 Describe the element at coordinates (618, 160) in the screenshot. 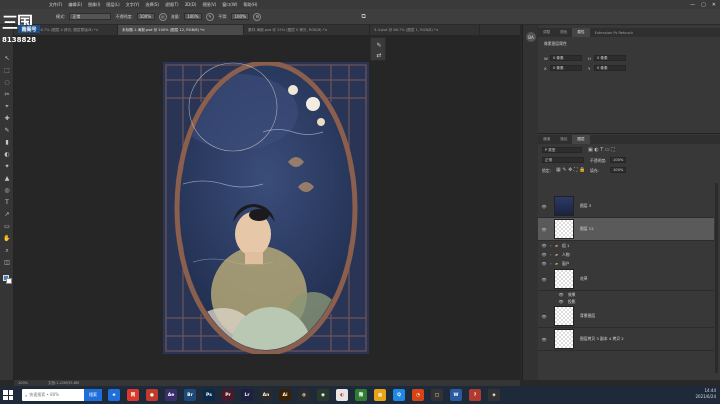

I see `layer-opacity-field: 100%` at that location.